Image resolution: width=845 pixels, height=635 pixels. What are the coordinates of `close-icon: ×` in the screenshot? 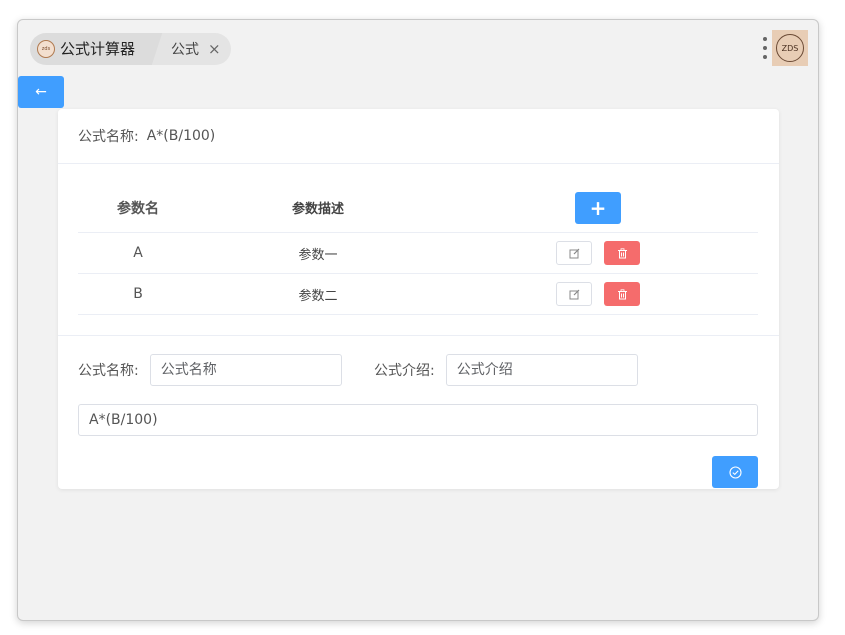 It's located at (214, 49).